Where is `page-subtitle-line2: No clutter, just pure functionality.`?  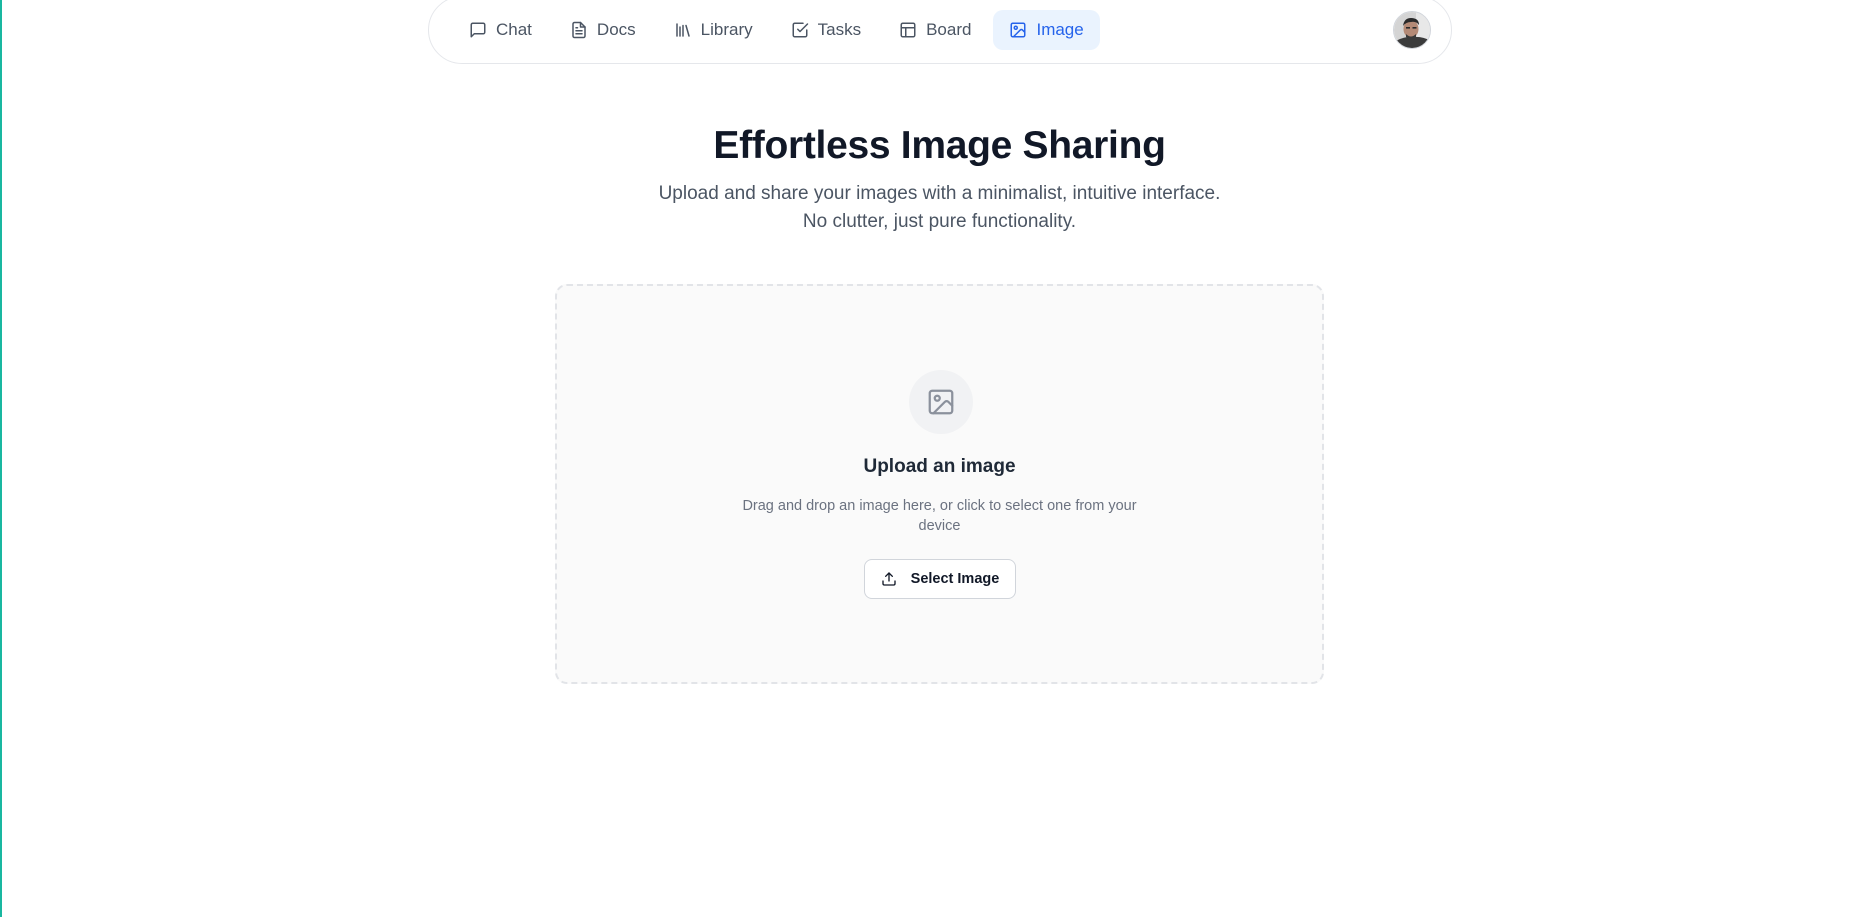 page-subtitle-line2: No clutter, just pure functionality. is located at coordinates (939, 221).